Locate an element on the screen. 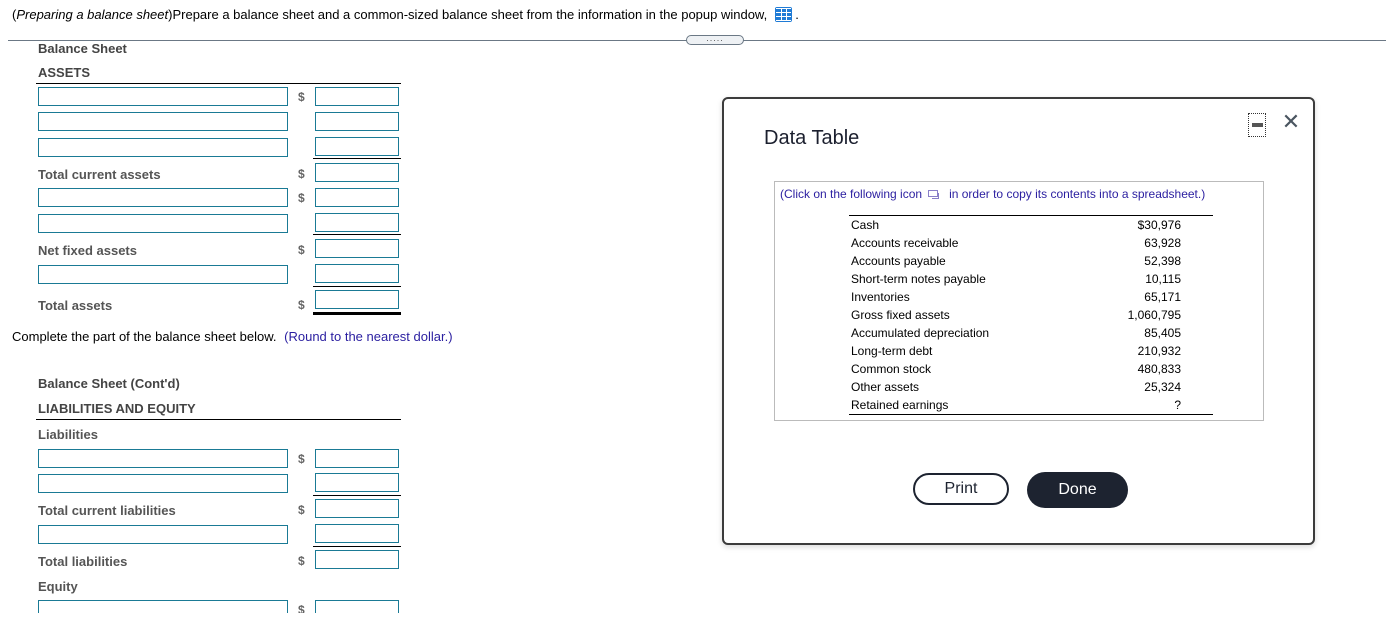 The image size is (1386, 626). close-button: ✕ is located at coordinates (1291, 122).